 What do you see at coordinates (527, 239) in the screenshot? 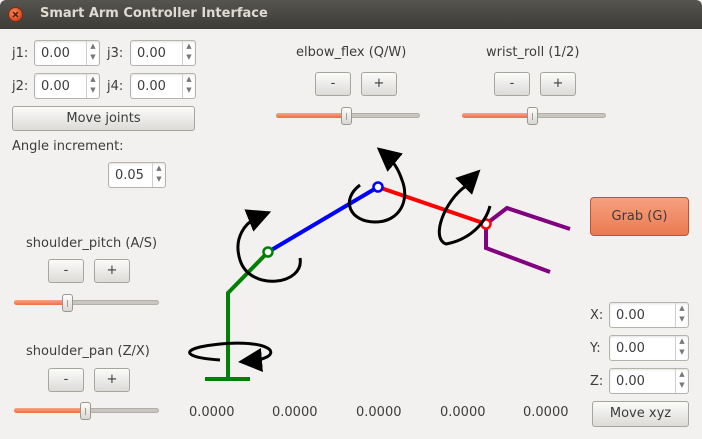
I see `gripper` at bounding box center [527, 239].